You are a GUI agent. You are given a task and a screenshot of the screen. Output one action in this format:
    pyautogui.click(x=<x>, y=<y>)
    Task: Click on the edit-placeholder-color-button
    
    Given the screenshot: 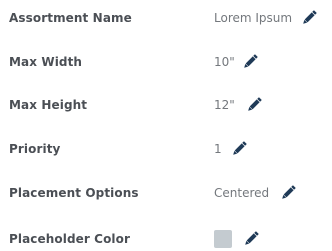 What is the action you would take?
    pyautogui.click(x=251, y=239)
    